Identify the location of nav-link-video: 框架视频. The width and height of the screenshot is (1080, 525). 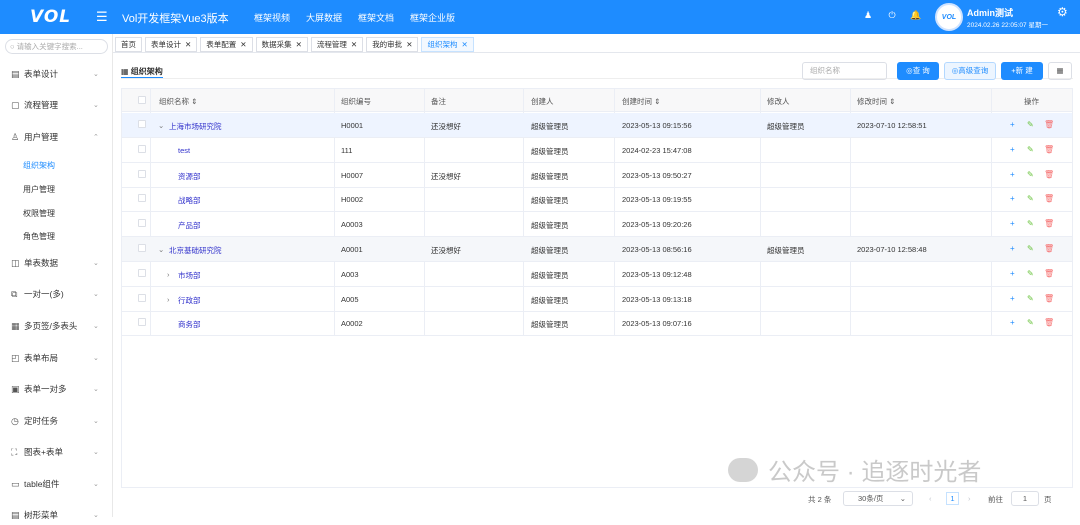
(272, 17).